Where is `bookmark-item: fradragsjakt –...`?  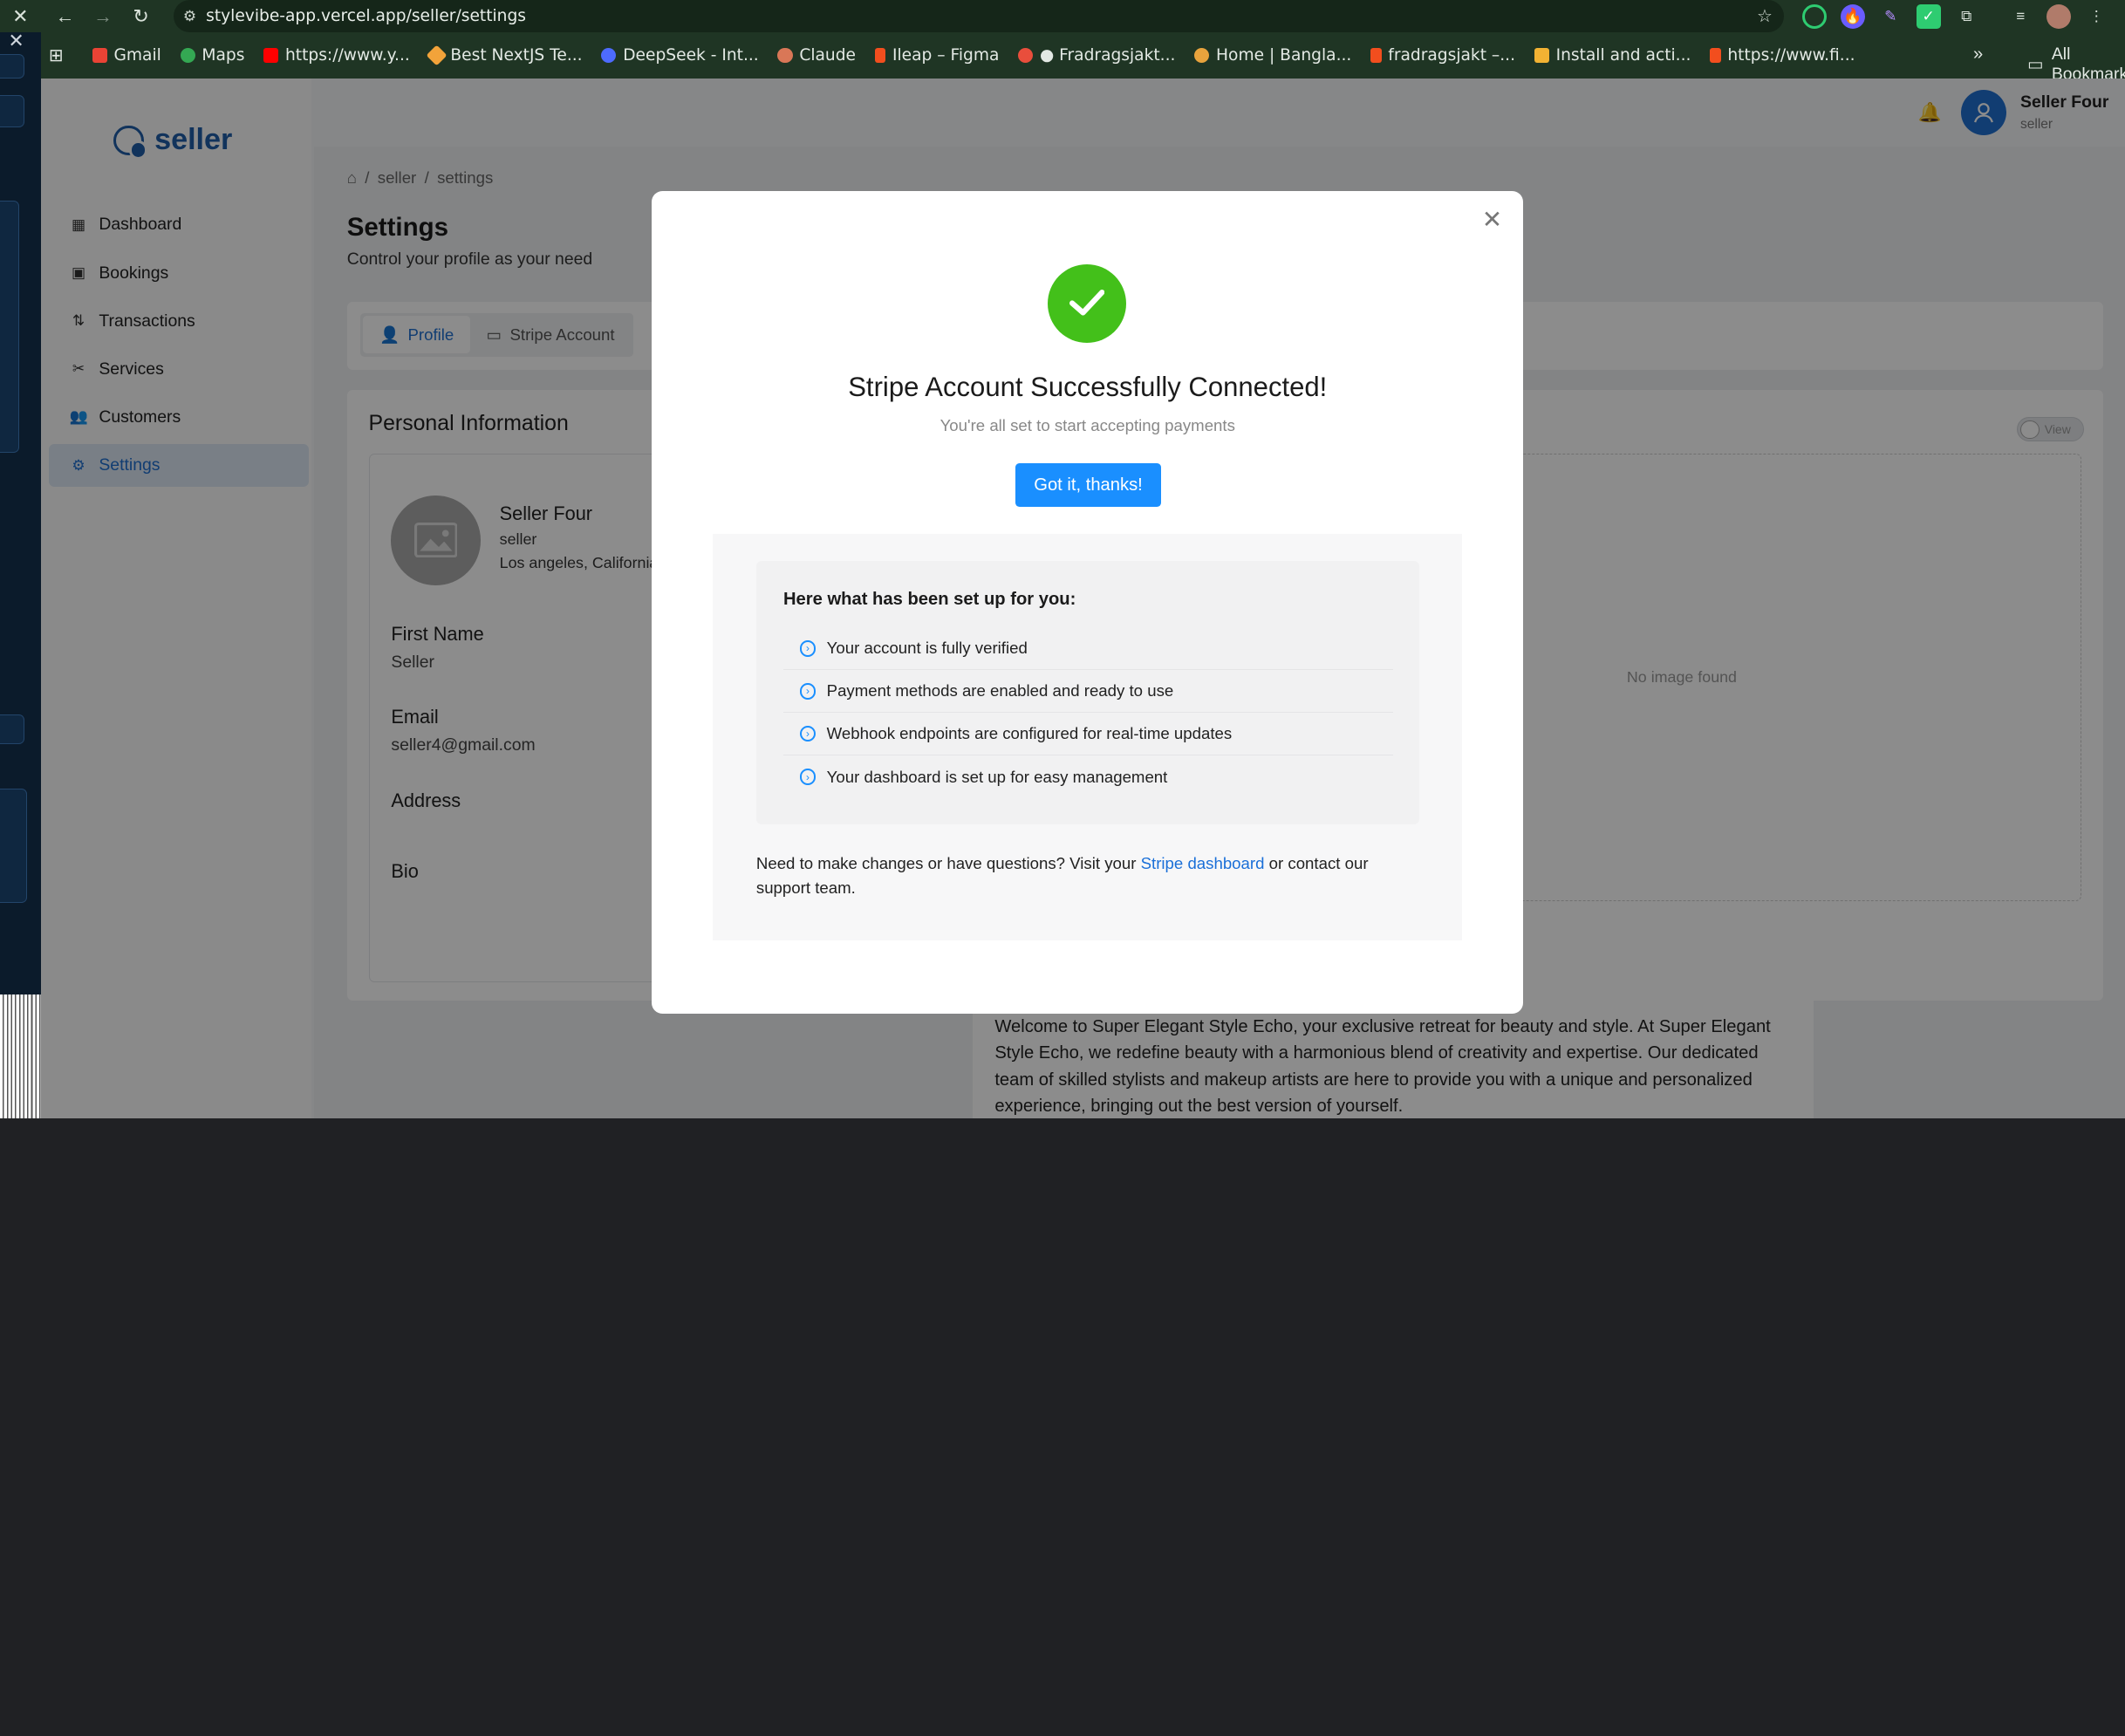
bookmark-item: fradragsjakt –... is located at coordinates (1442, 55).